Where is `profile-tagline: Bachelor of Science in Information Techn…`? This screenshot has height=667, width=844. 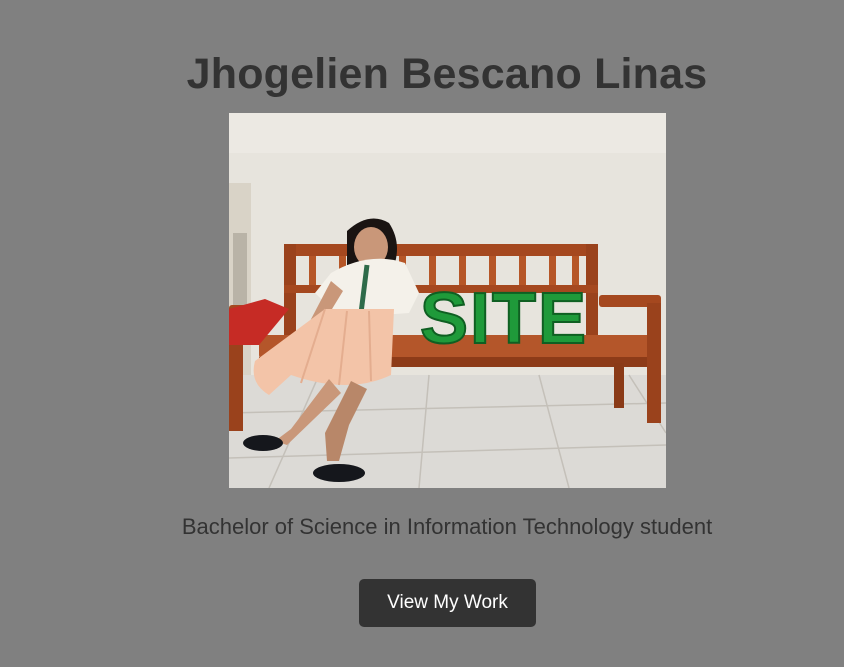 profile-tagline: Bachelor of Science in Information Techn… is located at coordinates (447, 526).